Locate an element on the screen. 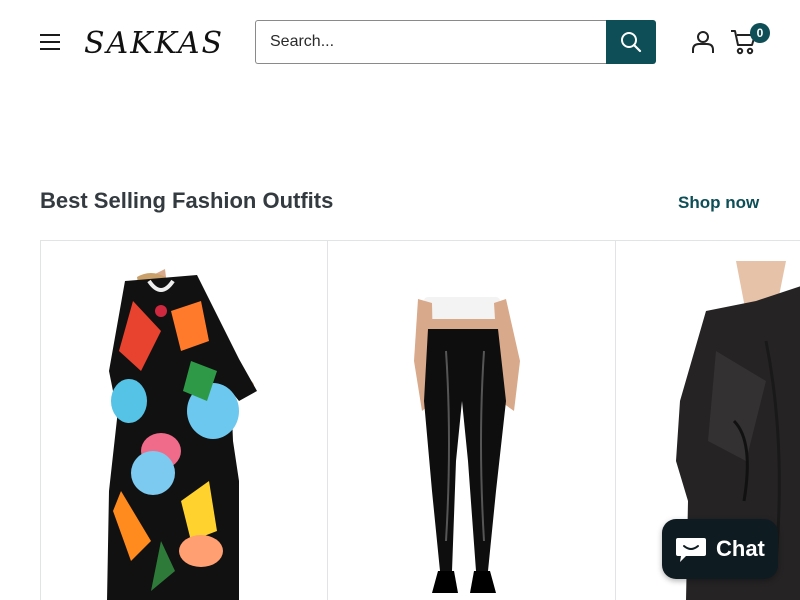 The width and height of the screenshot is (800, 600). section-title: Best Selling Fashion Outfits is located at coordinates (187, 200).